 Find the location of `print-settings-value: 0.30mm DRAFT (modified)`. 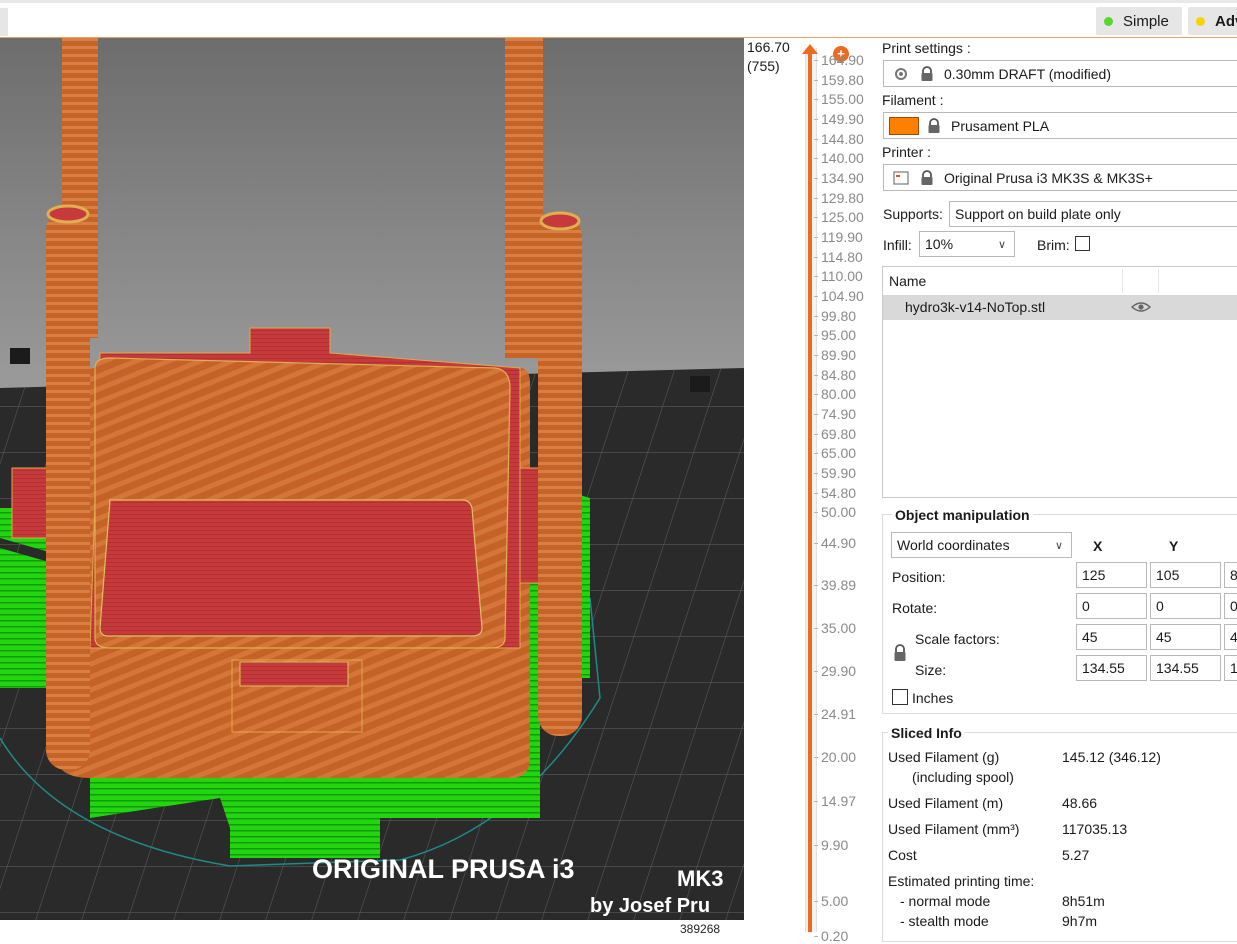

print-settings-value: 0.30mm DRAFT (modified) is located at coordinates (1028, 73).